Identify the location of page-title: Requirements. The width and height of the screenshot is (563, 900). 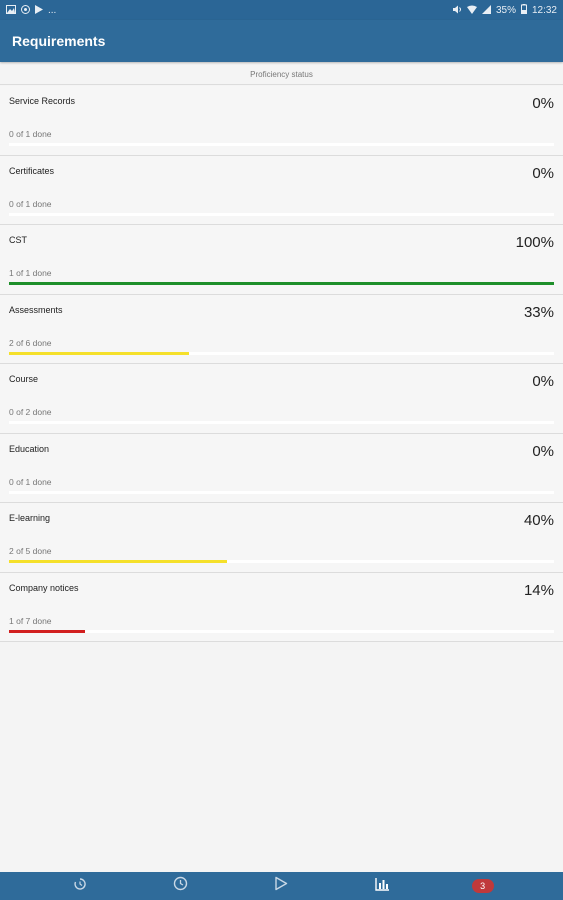
(59, 41).